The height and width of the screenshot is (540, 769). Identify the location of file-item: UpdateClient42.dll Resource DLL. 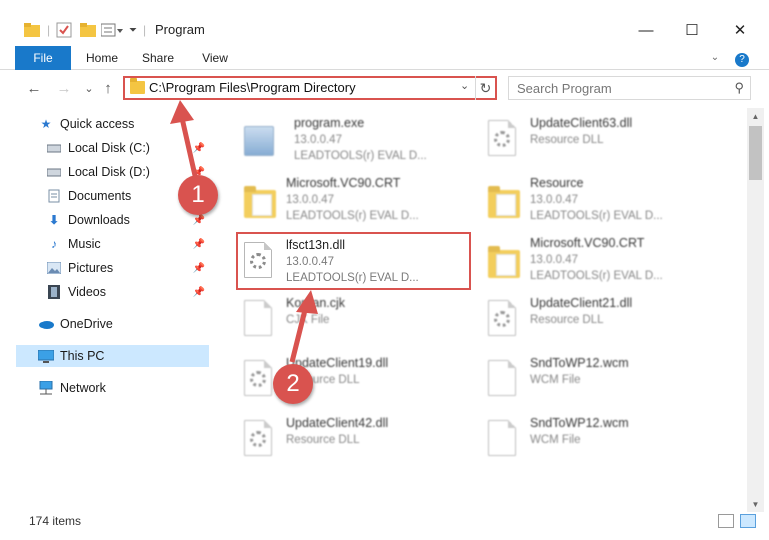
(353, 441).